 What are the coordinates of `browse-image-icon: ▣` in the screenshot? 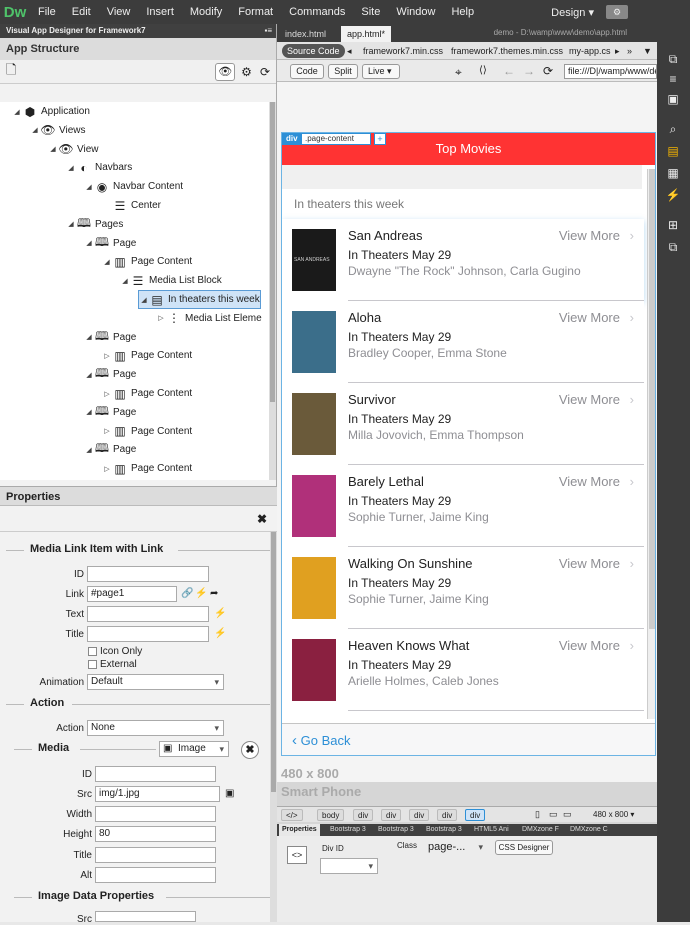 It's located at (229, 793).